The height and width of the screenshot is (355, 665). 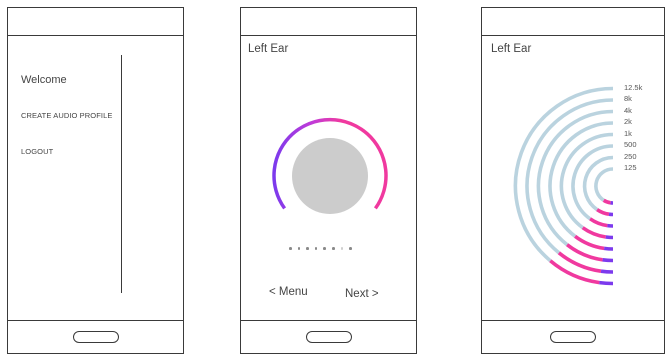 What do you see at coordinates (95, 35) in the screenshot?
I see `top-bezel-line` at bounding box center [95, 35].